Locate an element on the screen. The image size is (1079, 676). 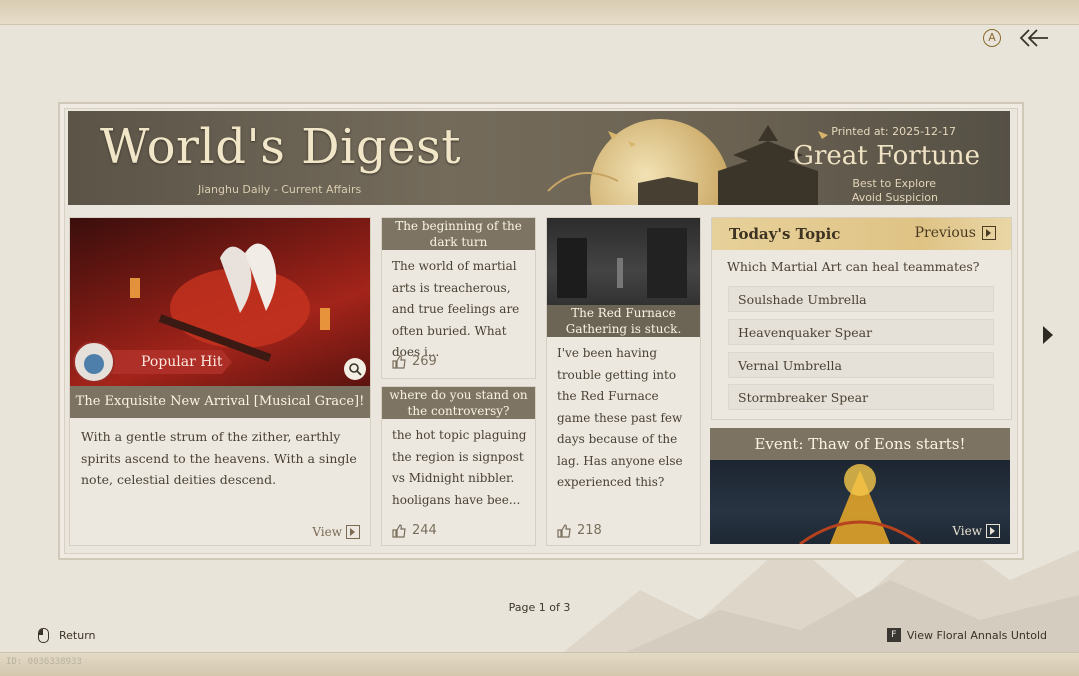
topic-header: Today's Topic Previous is located at coordinates (861, 234).